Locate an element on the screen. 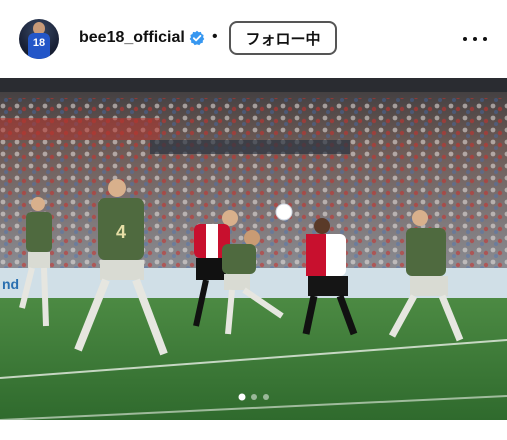 Image resolution: width=507 pixels, height=440 pixels. stand-tier-divider is located at coordinates (250, 147).